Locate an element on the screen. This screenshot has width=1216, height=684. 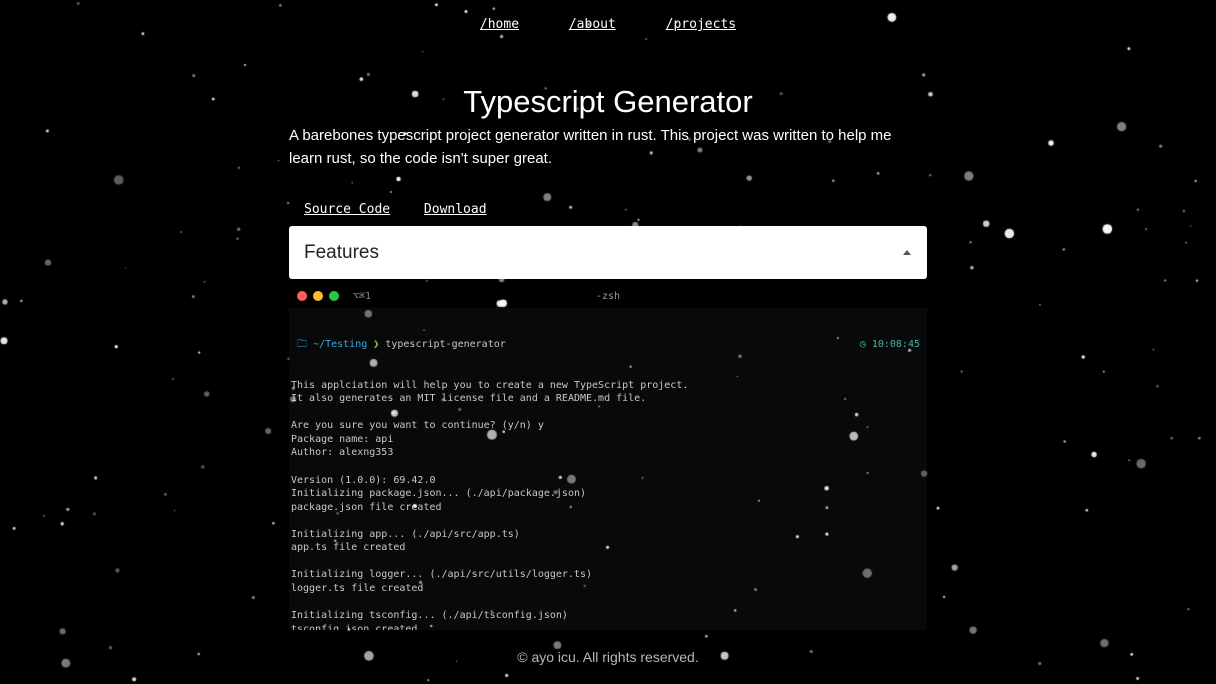
folder-icon: 🗀 is located at coordinates (302, 345).